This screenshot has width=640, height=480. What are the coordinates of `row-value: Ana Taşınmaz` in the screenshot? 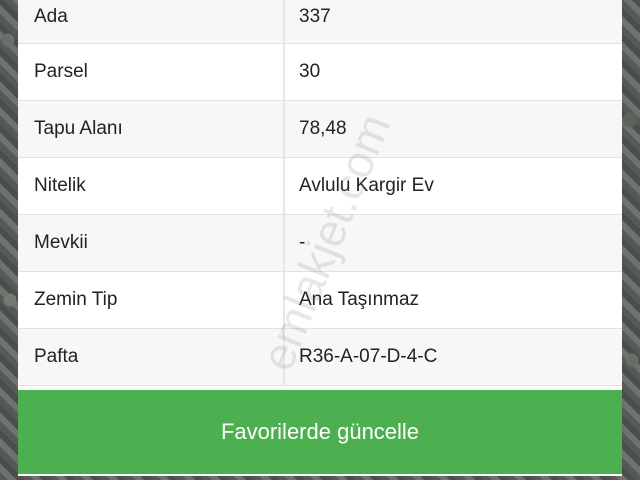 It's located at (359, 299).